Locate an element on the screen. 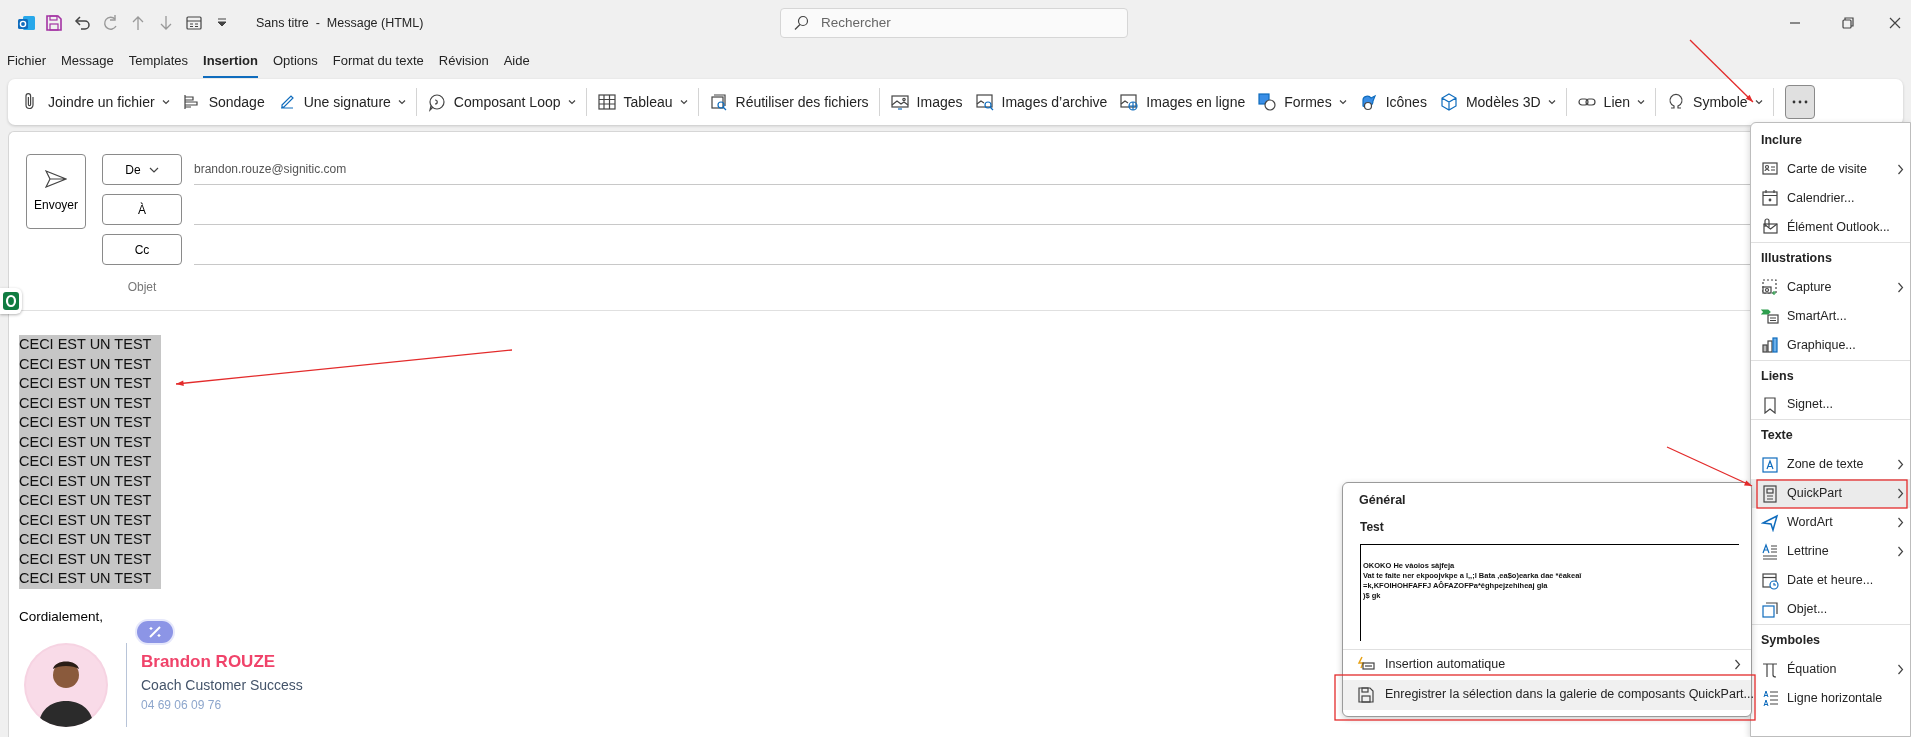 The height and width of the screenshot is (737, 1911). menu-tab: Révision is located at coordinates (463, 62).